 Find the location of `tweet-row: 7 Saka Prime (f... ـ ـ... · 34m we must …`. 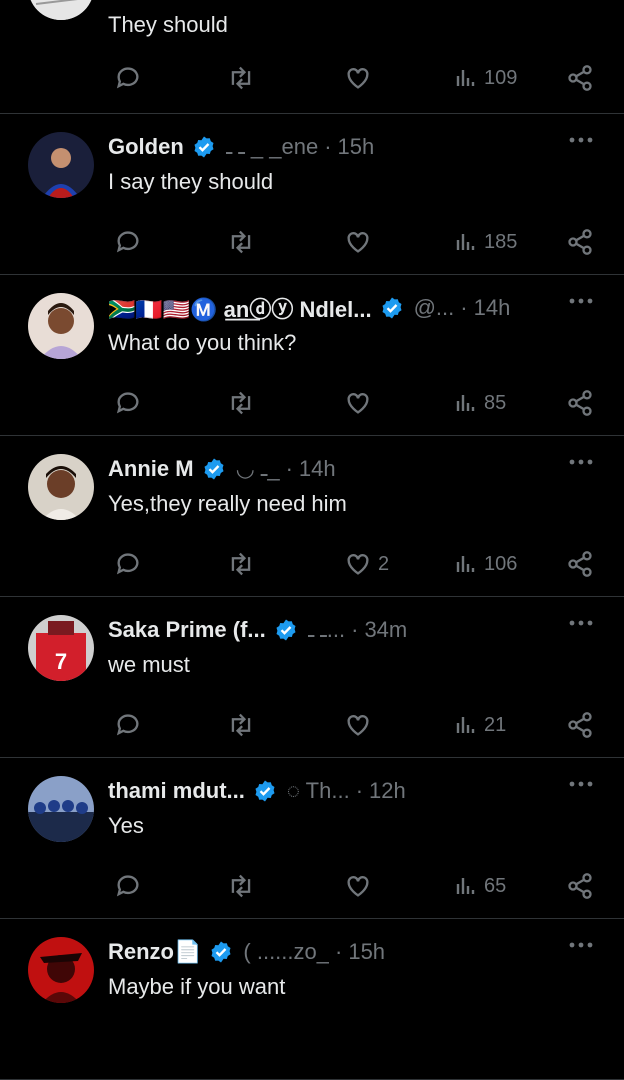

tweet-row: 7 Saka Prime (f... ـ ـ... · 34m we must … is located at coordinates (312, 677).